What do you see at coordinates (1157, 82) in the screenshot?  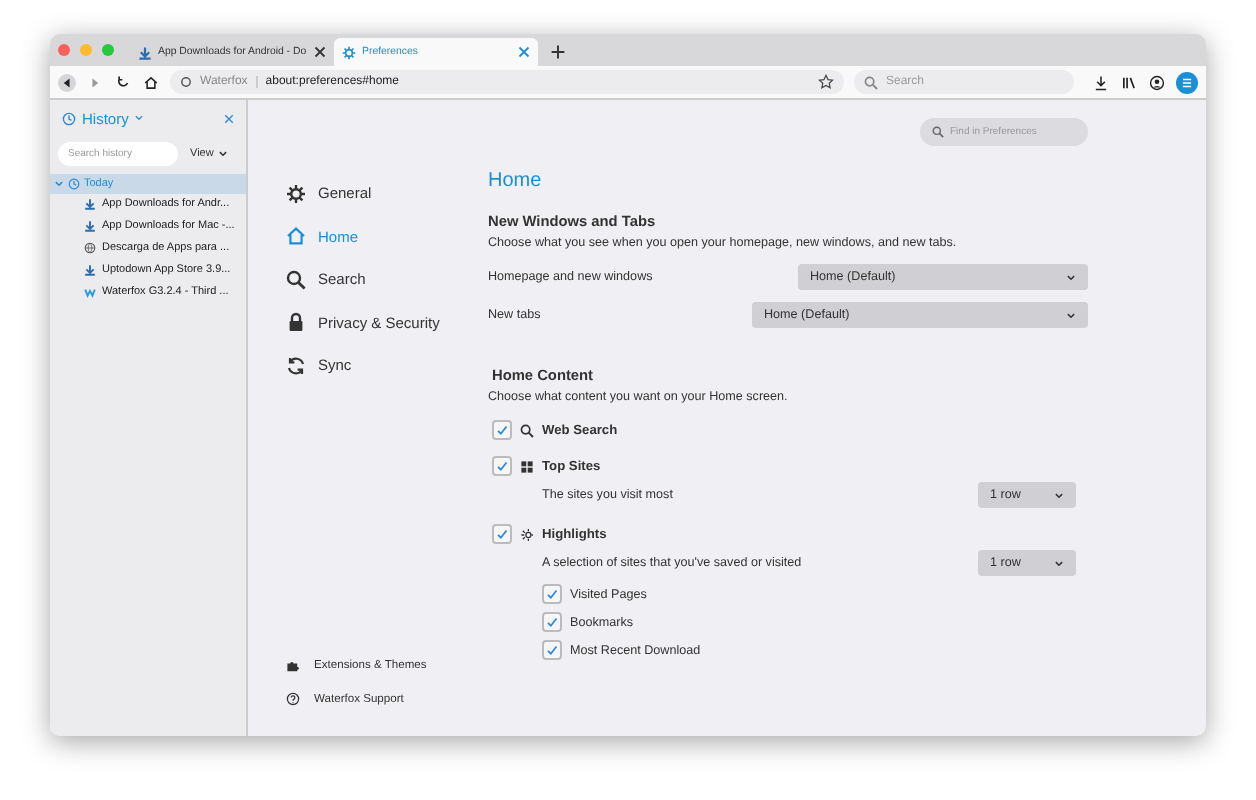 I see `account-icon` at bounding box center [1157, 82].